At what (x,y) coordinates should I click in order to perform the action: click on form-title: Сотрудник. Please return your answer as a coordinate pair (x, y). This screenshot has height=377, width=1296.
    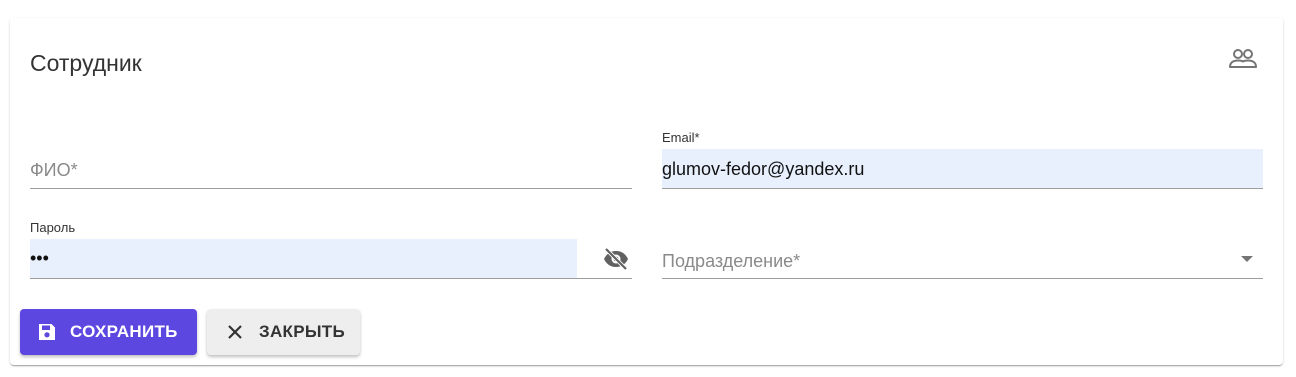
    Looking at the image, I should click on (86, 63).